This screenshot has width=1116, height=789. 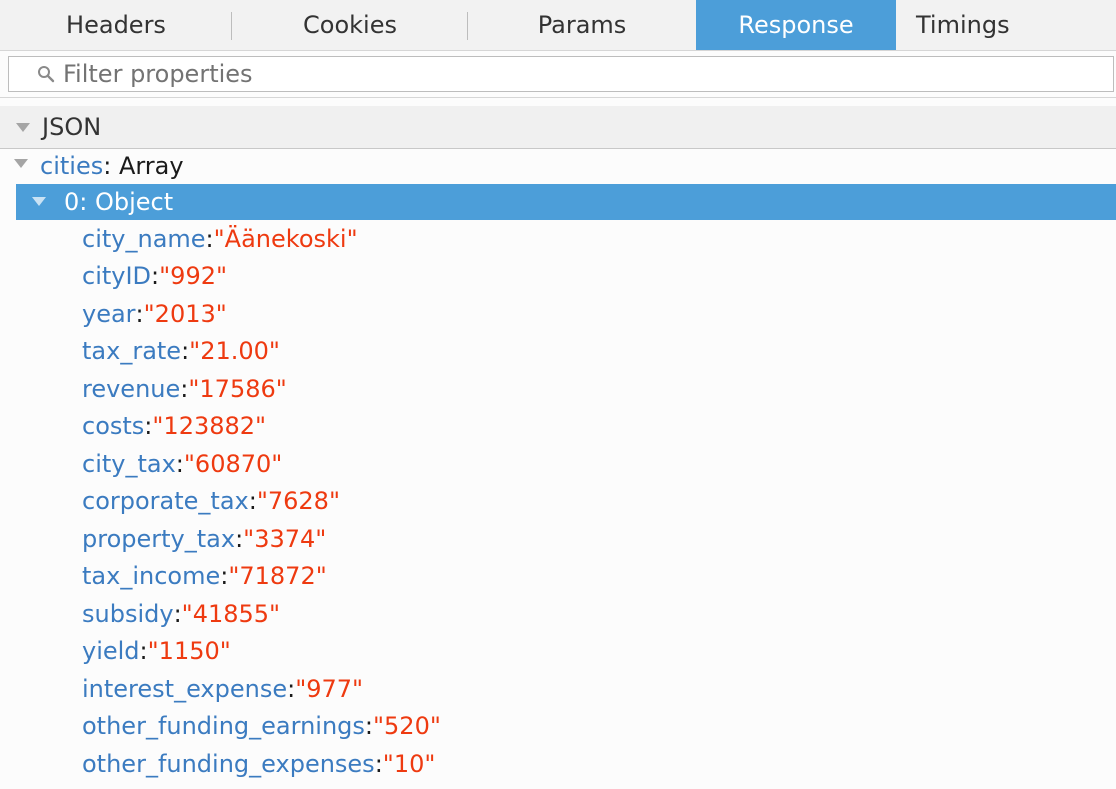 I want to click on json-section-header: JSON, so click(x=558, y=127).